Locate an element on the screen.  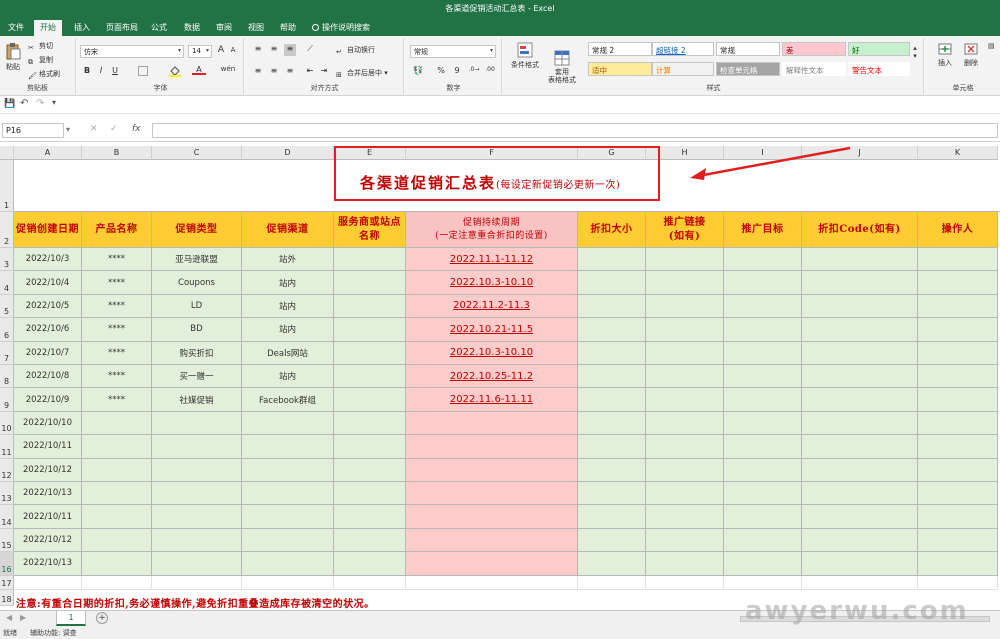
align-right-icon: ≡ is located at coordinates (290, 72).